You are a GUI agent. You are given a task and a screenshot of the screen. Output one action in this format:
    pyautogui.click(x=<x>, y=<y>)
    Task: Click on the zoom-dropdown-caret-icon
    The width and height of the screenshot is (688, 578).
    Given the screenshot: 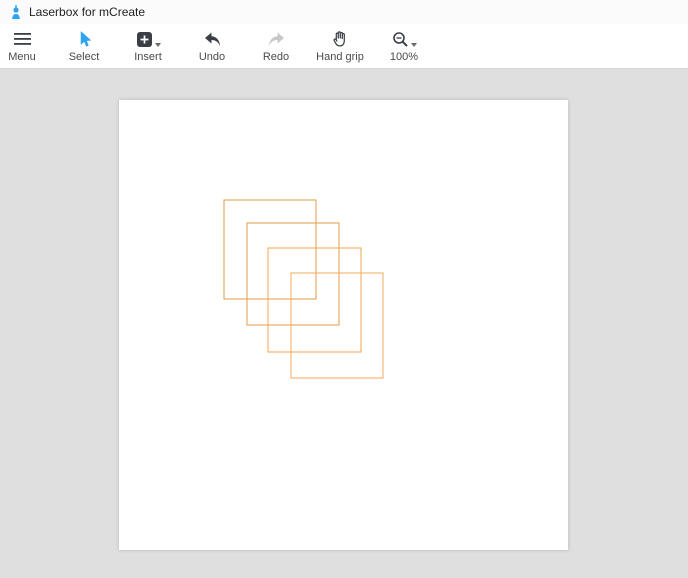 What is the action you would take?
    pyautogui.click(x=413, y=45)
    